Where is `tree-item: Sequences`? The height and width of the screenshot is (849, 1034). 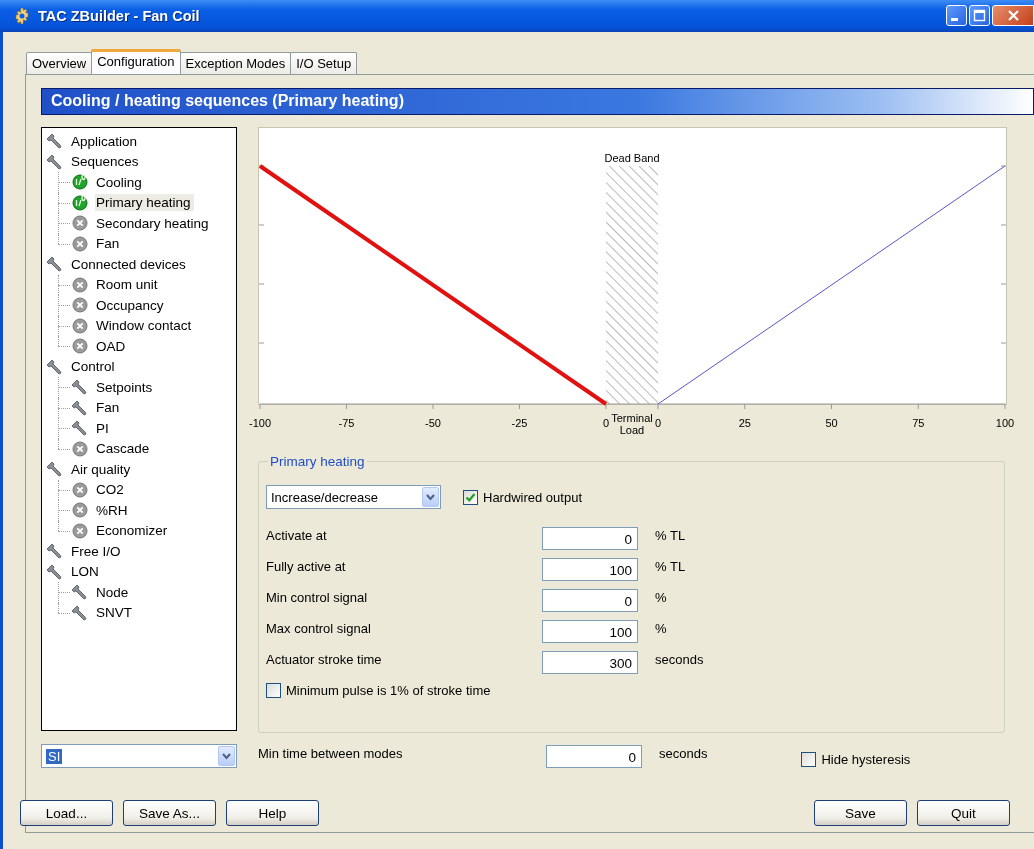
tree-item: Sequences is located at coordinates (106, 162).